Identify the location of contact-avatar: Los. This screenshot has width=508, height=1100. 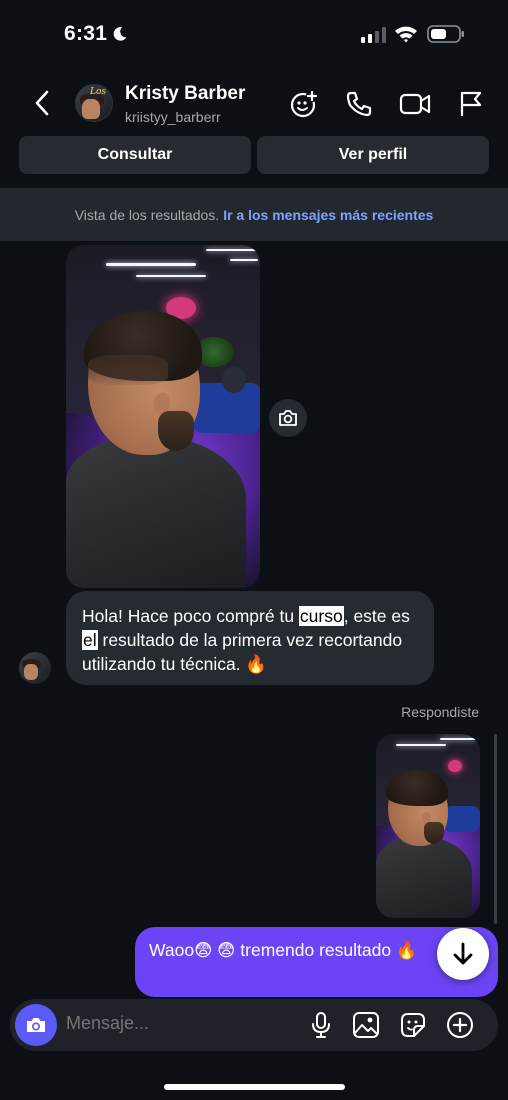
(94, 103).